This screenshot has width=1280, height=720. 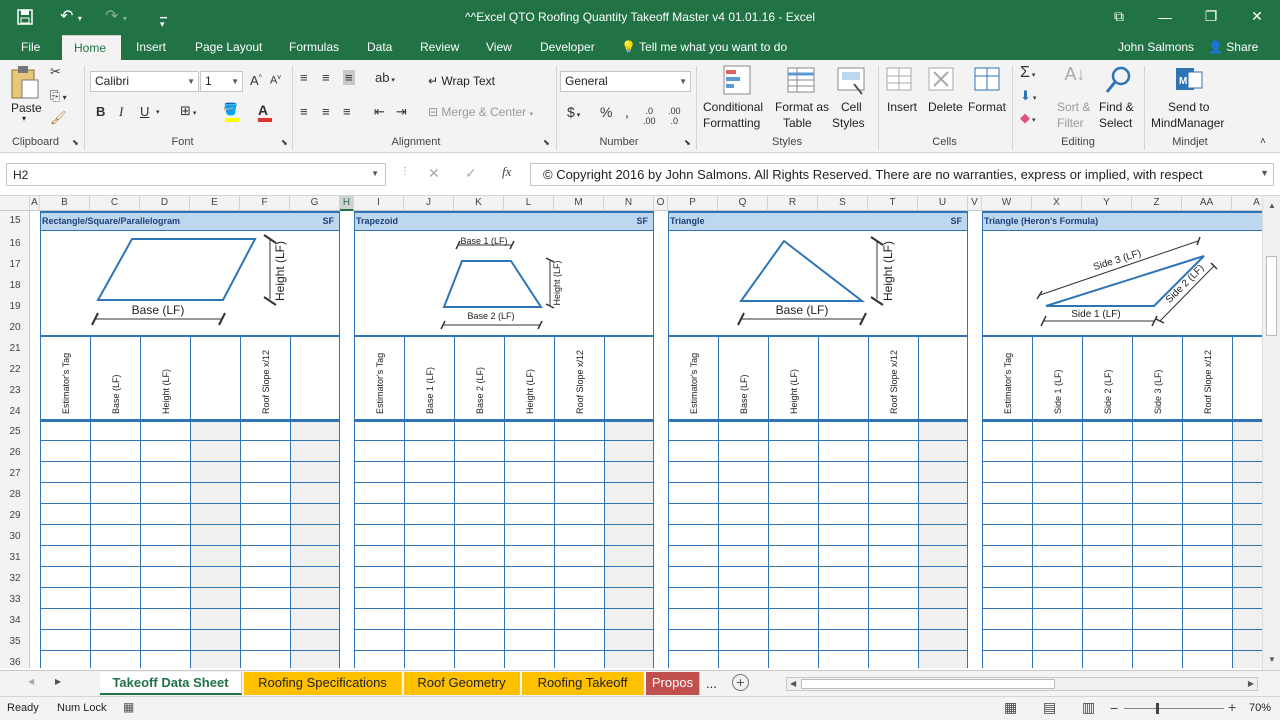 What do you see at coordinates (15, 578) in the screenshot?
I see `row-header: 32` at bounding box center [15, 578].